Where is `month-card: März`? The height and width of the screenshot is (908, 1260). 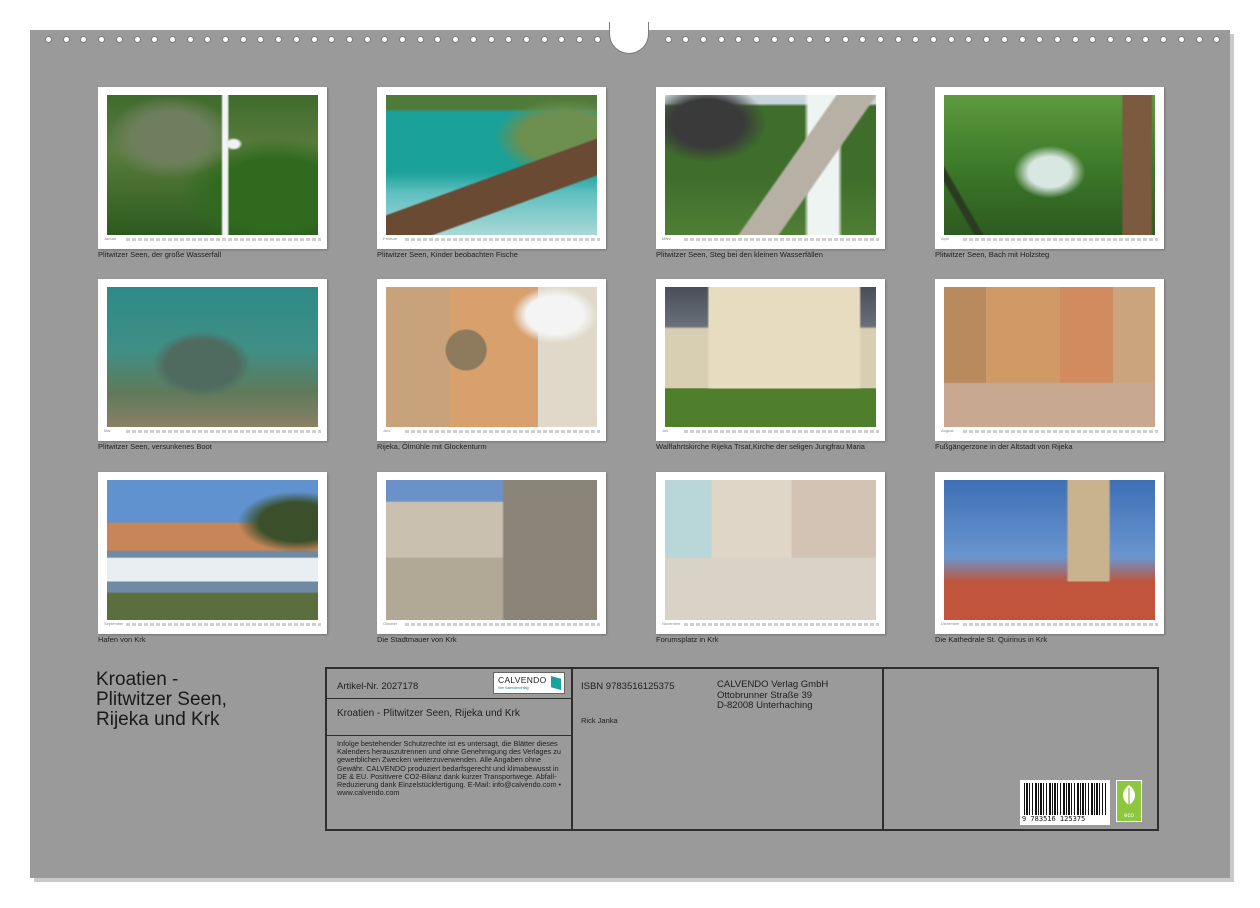 month-card: März is located at coordinates (770, 168).